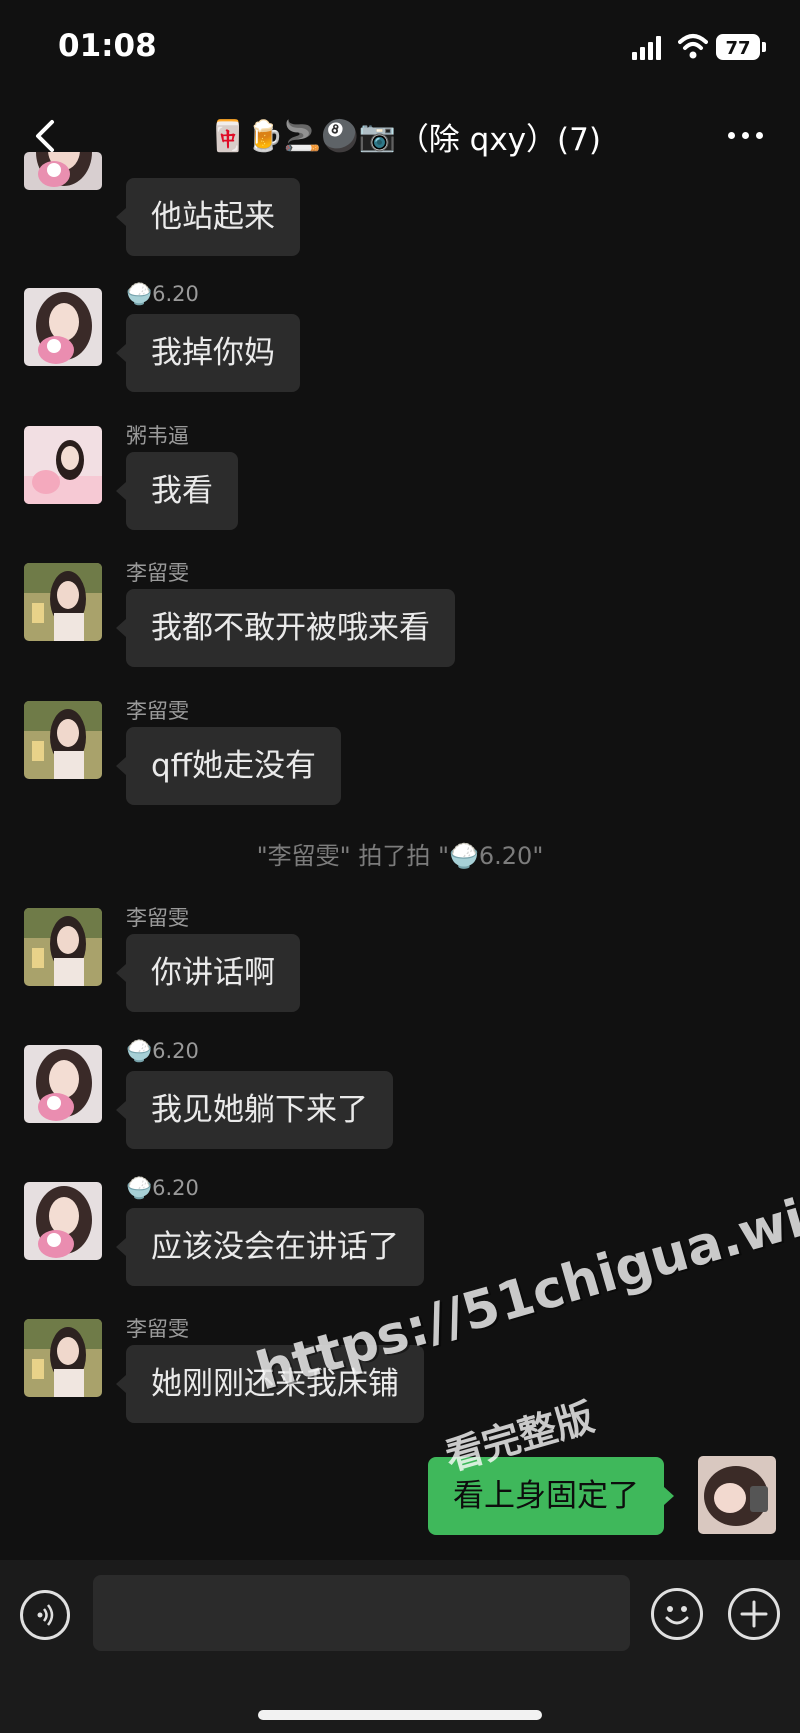 This screenshot has width=800, height=1733. Describe the element at coordinates (649, 48) in the screenshot. I see `cellular-signal-icon` at that location.